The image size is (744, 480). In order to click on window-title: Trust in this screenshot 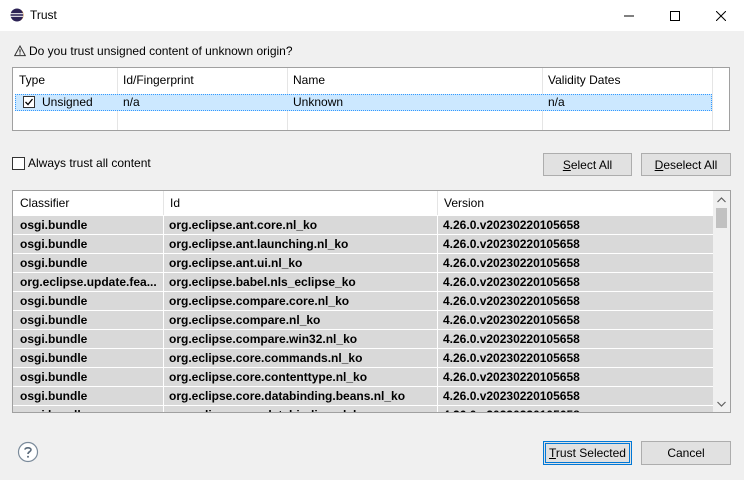, I will do `click(43, 15)`.